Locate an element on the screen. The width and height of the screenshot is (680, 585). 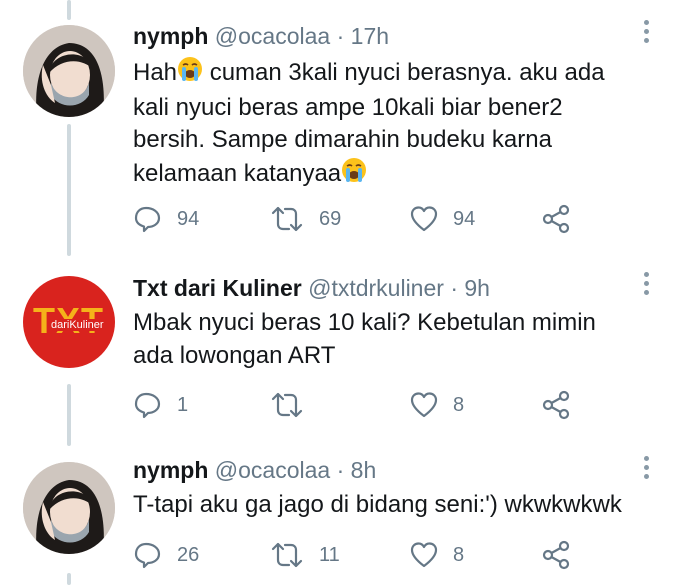
tweet-actions: 1 8 is located at coordinates (368, 405).